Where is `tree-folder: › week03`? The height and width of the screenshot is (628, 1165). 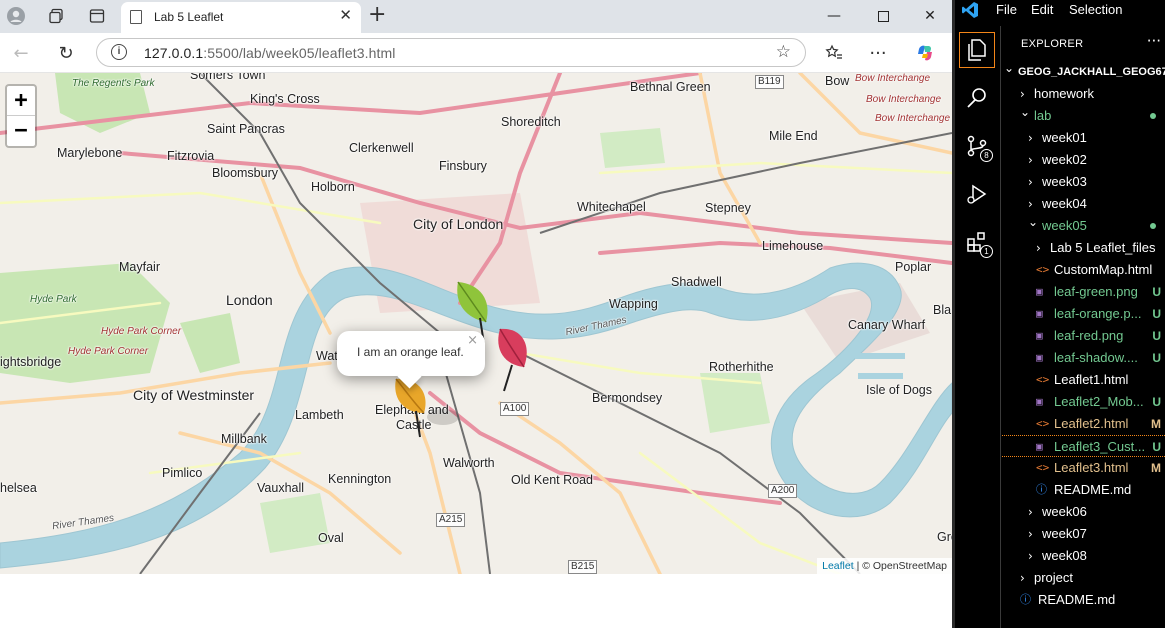
tree-folder: › week03 is located at coordinates (1083, 182).